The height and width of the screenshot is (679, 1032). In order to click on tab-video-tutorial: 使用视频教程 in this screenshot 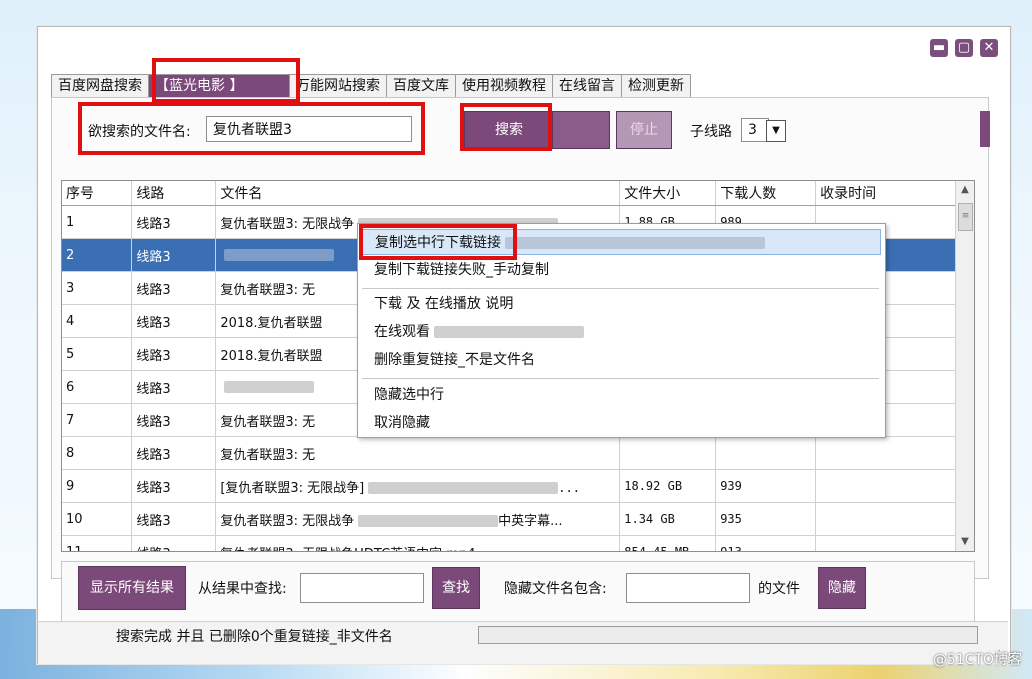, I will do `click(504, 85)`.